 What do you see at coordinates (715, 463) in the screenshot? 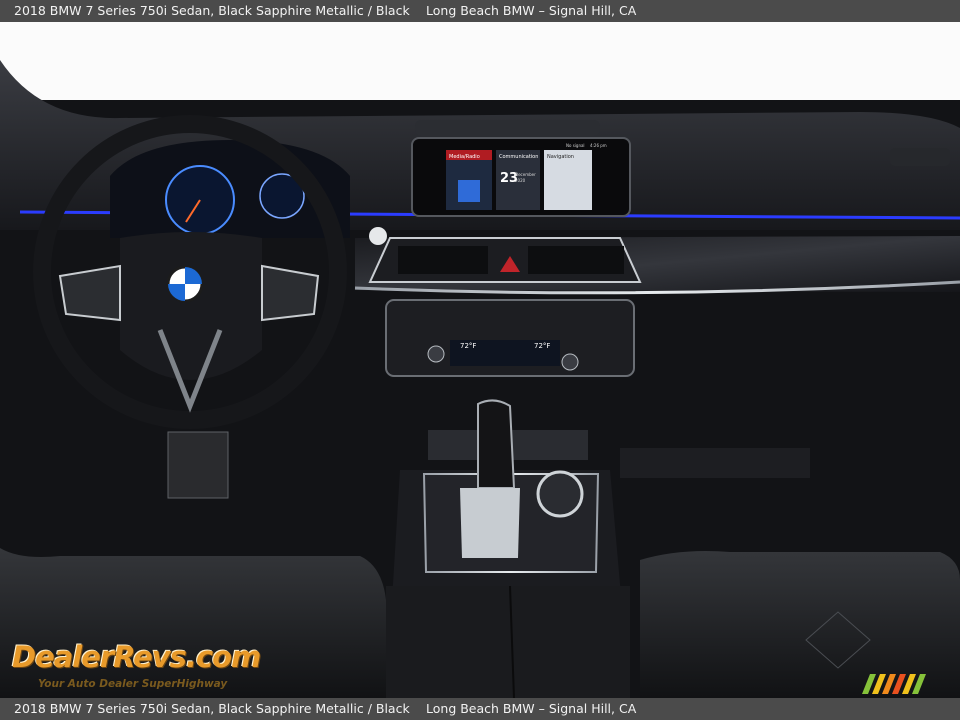
I see `passenger-floor-mat` at bounding box center [715, 463].